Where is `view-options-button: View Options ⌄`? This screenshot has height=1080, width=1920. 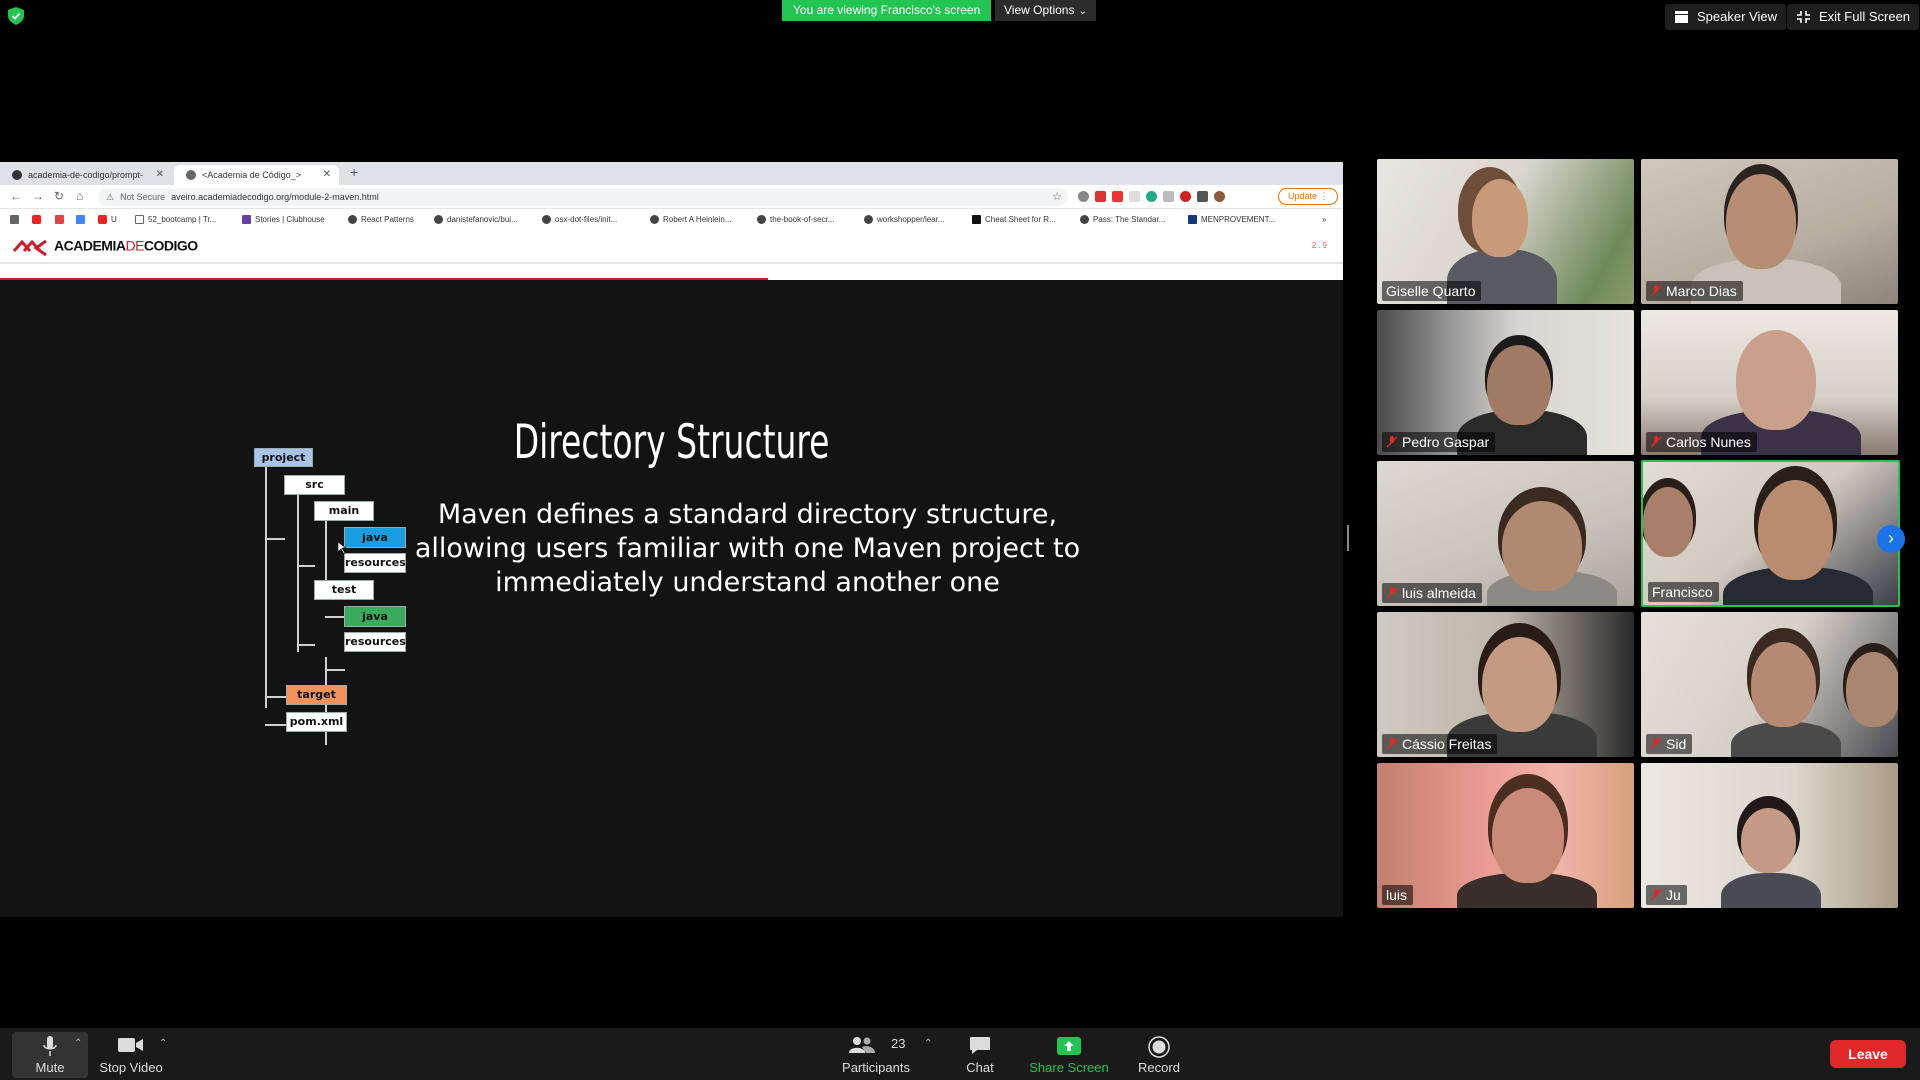
view-options-button: View Options ⌄ is located at coordinates (1045, 10).